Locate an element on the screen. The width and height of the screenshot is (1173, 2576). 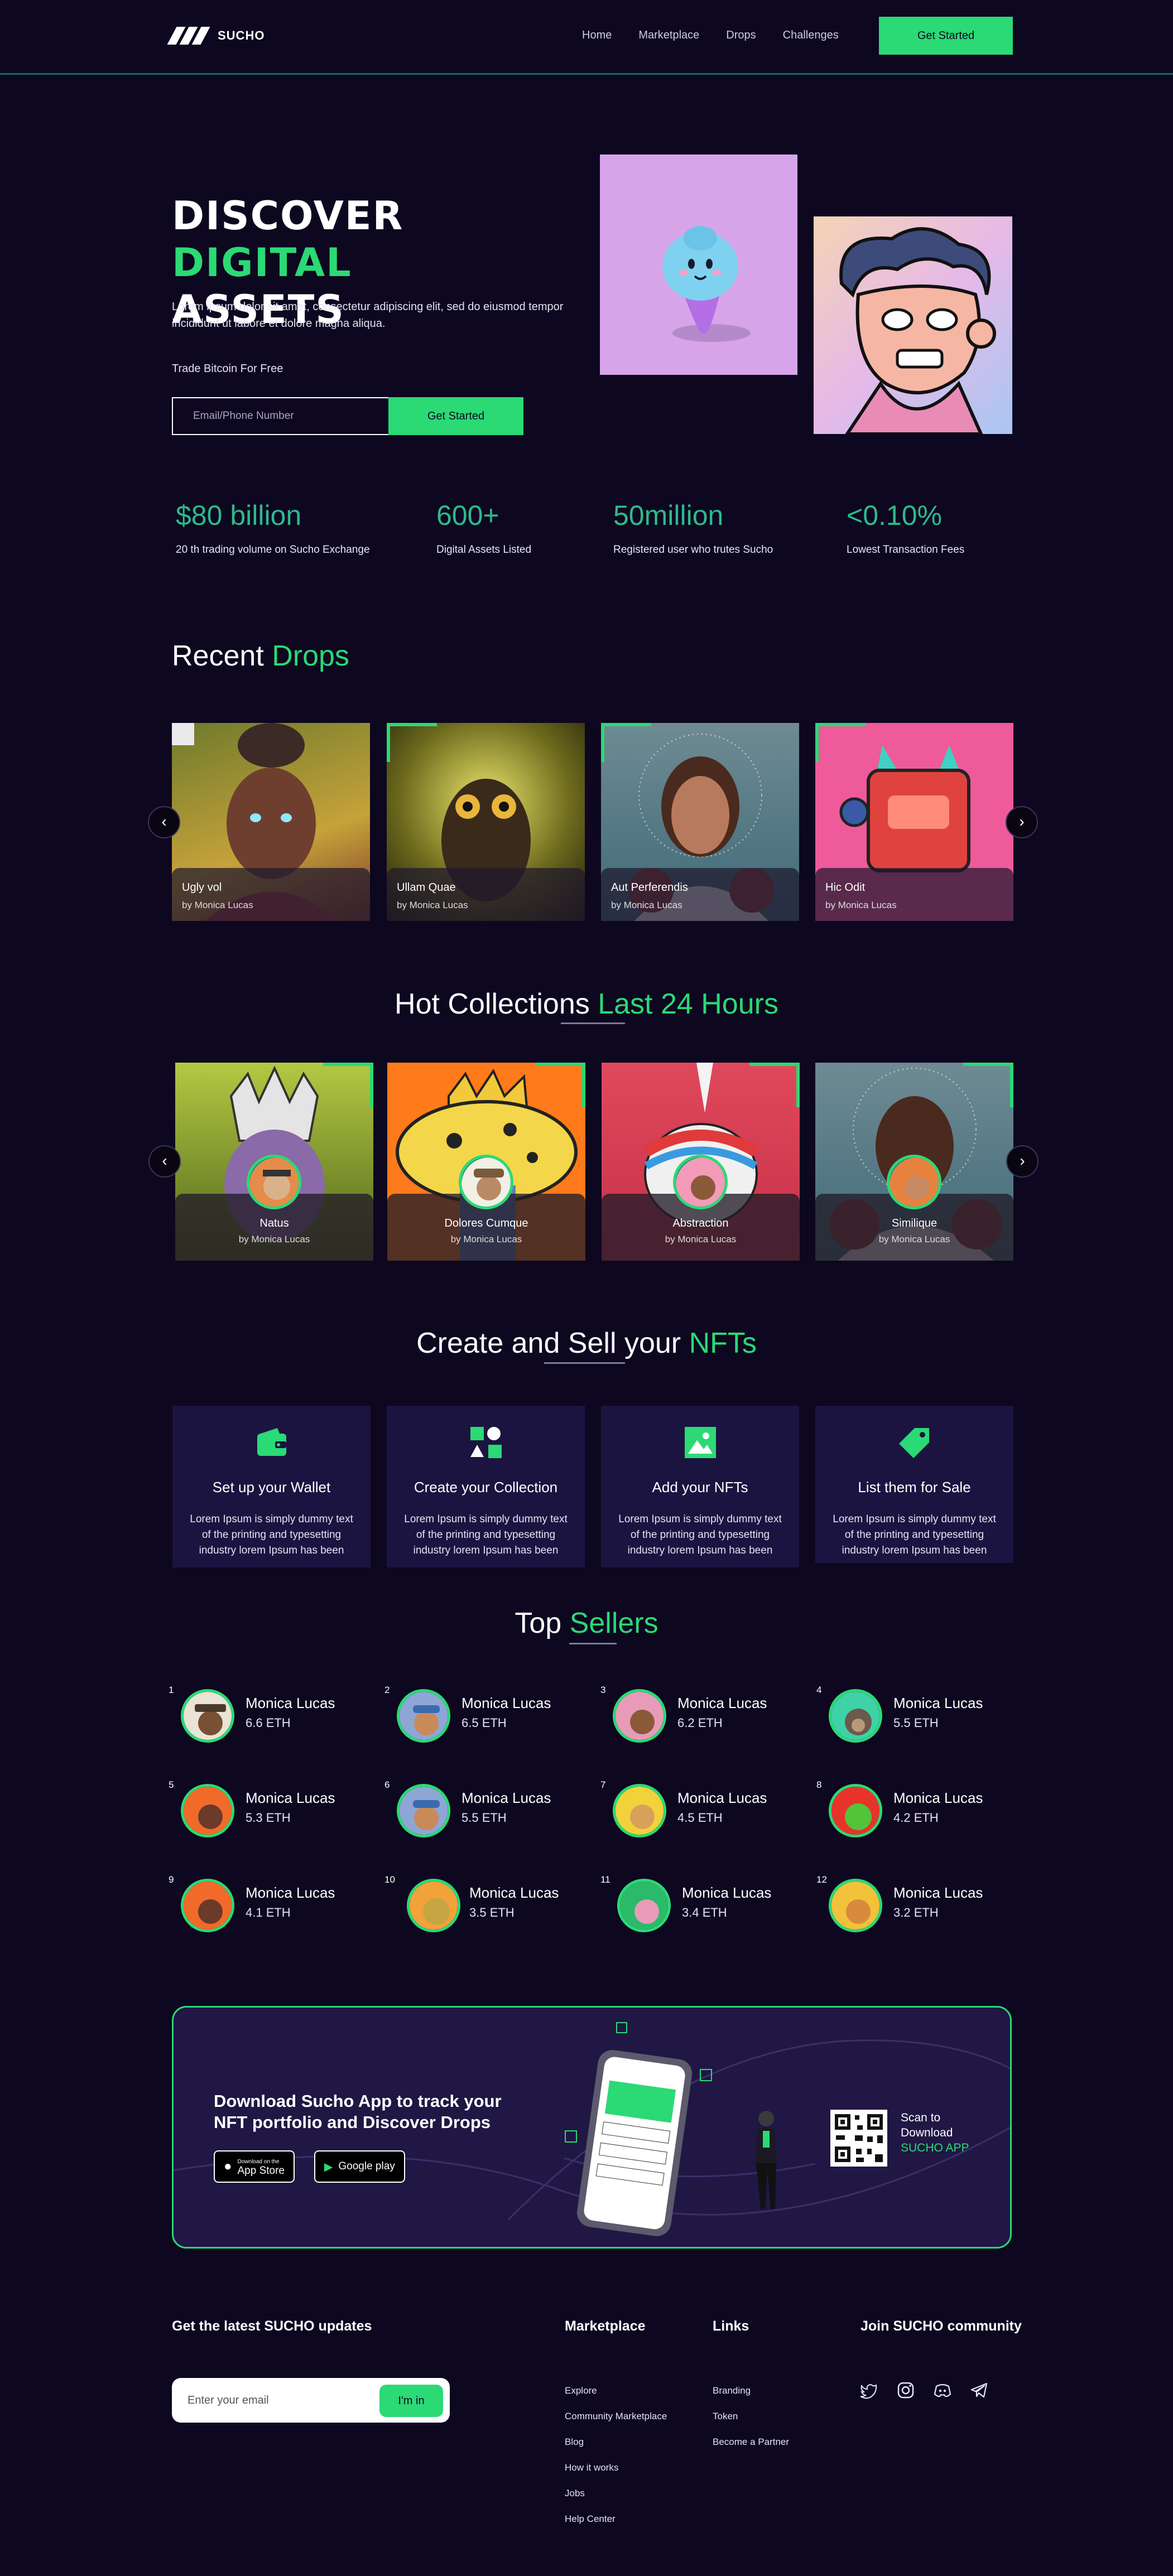
seller-item: 2 Monica Lucas 6.5 ETH is located at coordinates (479, 1715).